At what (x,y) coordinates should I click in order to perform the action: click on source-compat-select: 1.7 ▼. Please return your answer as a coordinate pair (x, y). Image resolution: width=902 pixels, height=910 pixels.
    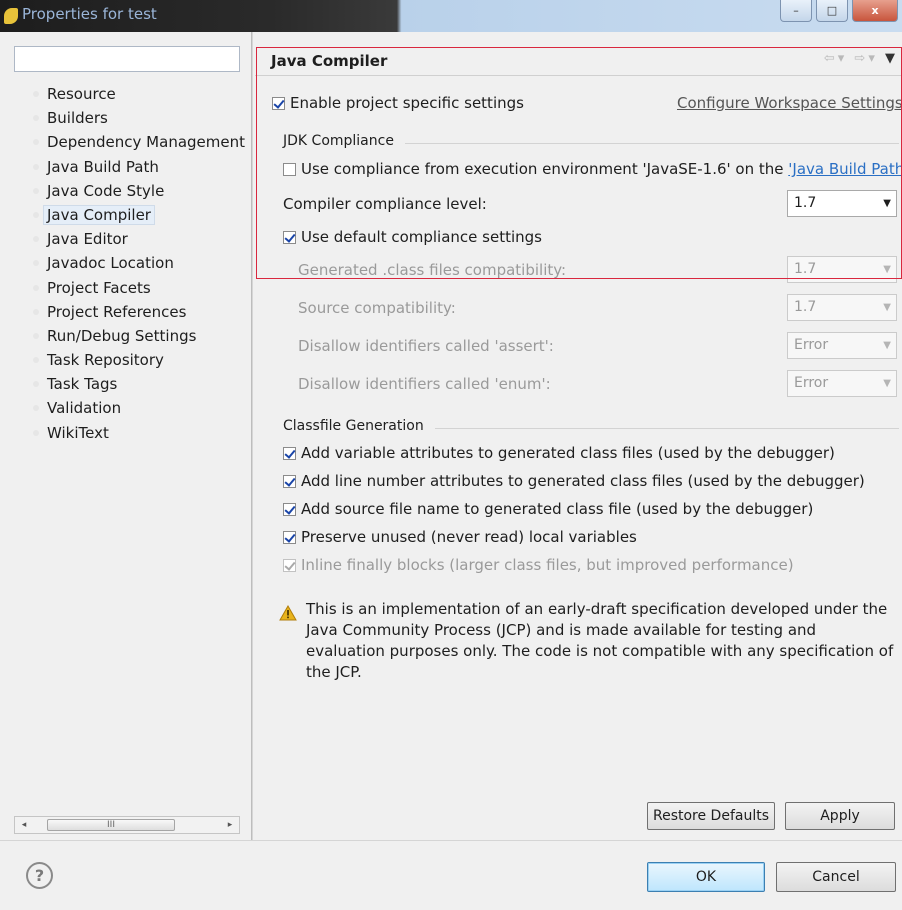
    Looking at the image, I should click on (842, 307).